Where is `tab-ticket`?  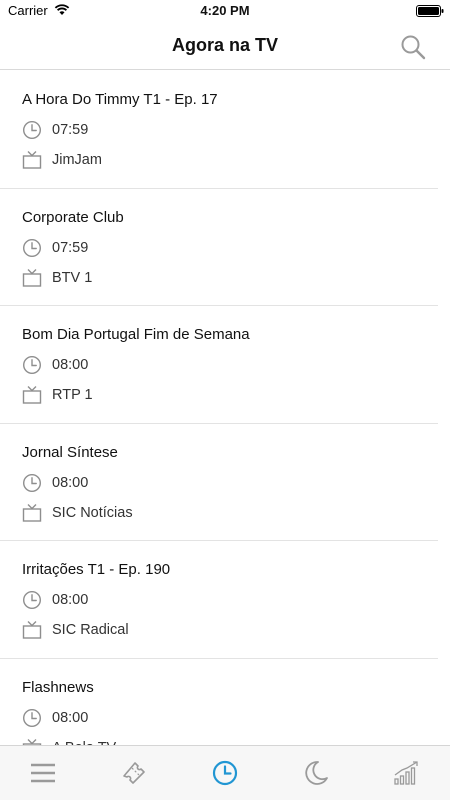
tab-ticket is located at coordinates (134, 773).